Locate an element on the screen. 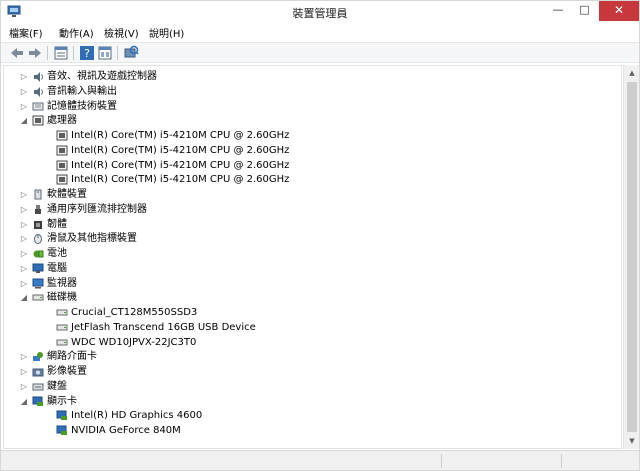 Image resolution: width=640 pixels, height=471 pixels. node-label: 滑鼠及其他指標裝置 is located at coordinates (92, 239).